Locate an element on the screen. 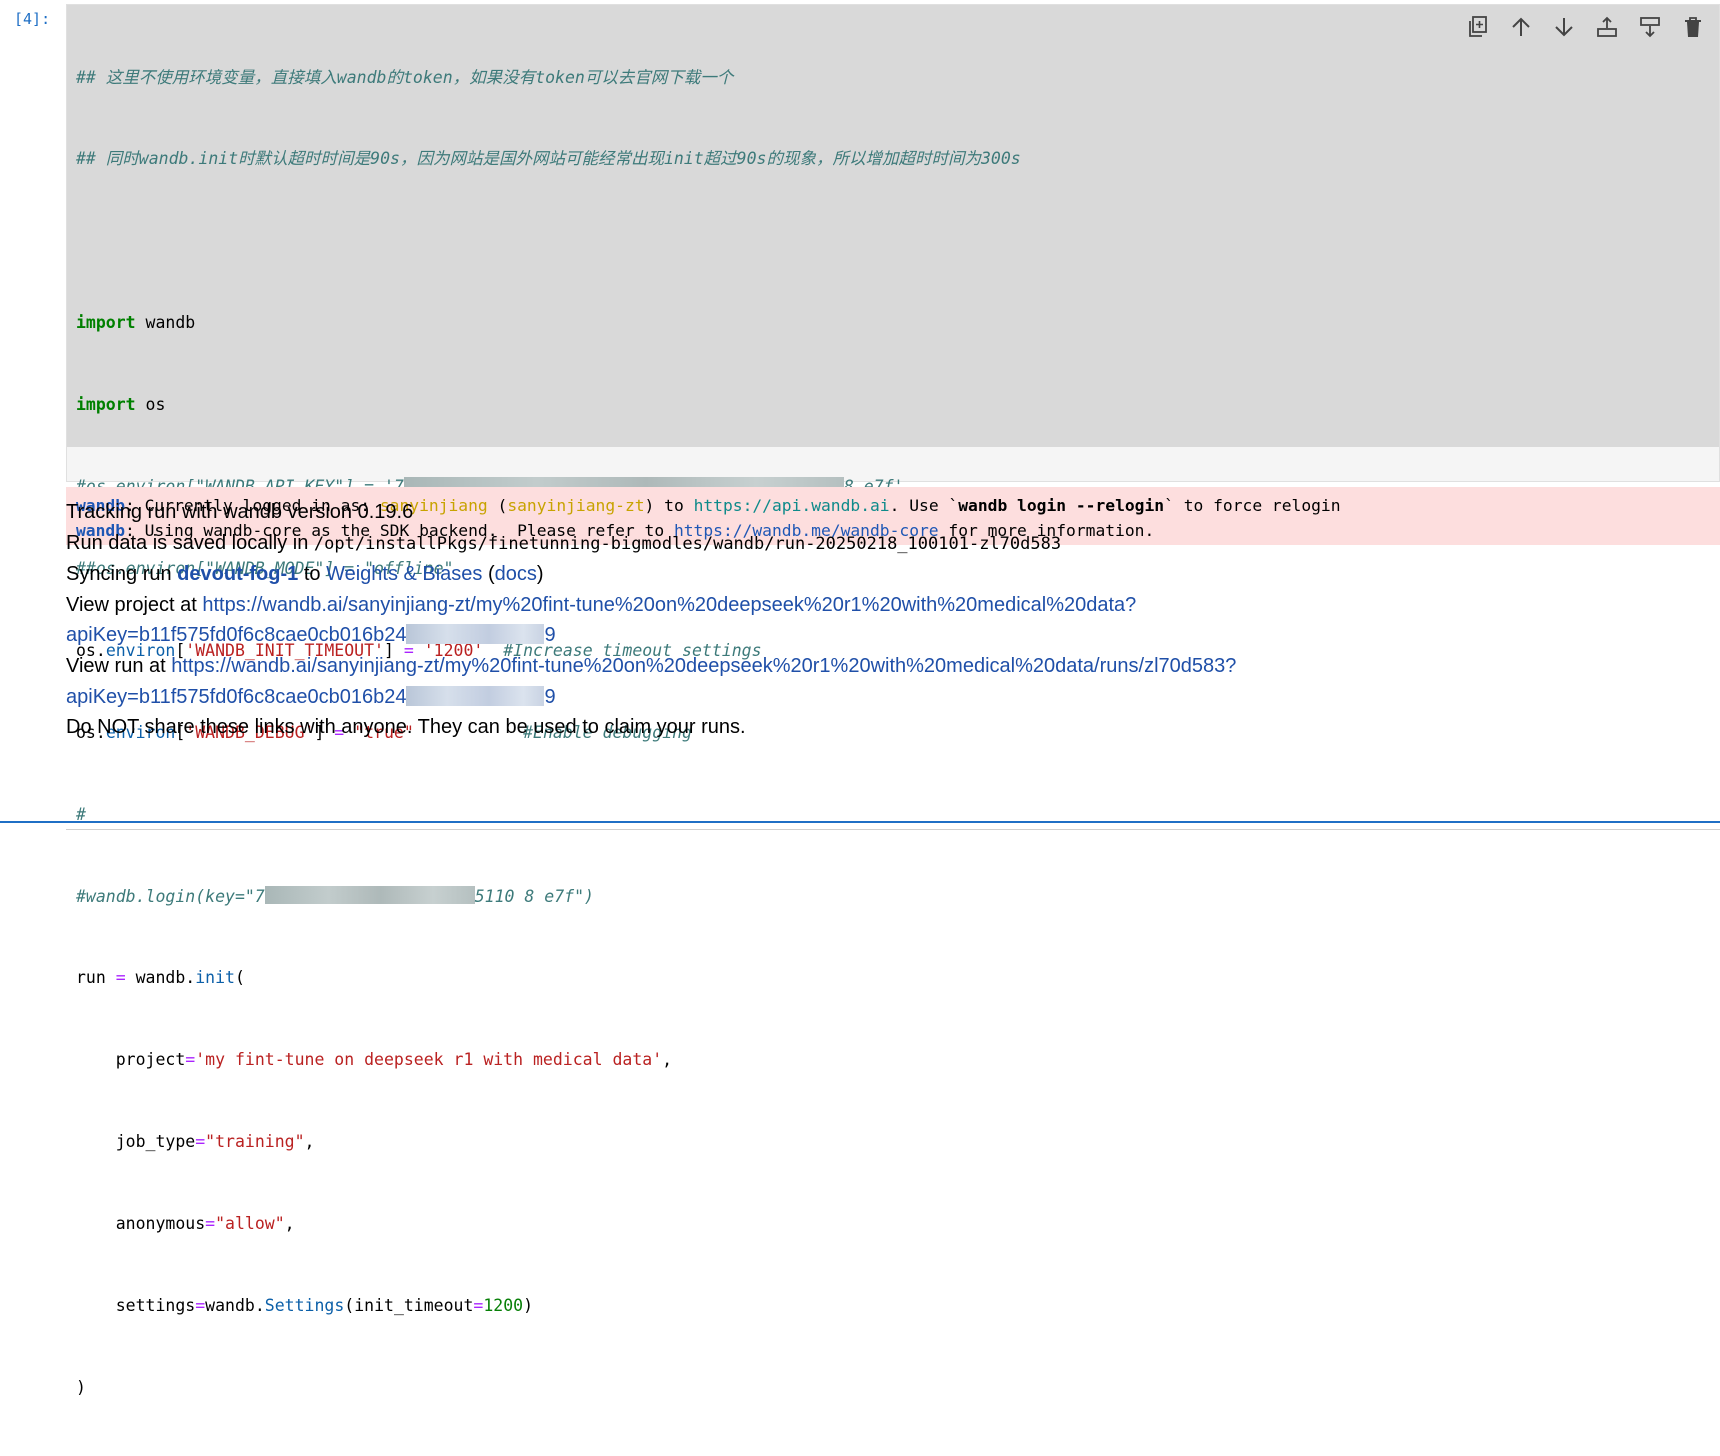  insert-above-icon is located at coordinates (1607, 27).